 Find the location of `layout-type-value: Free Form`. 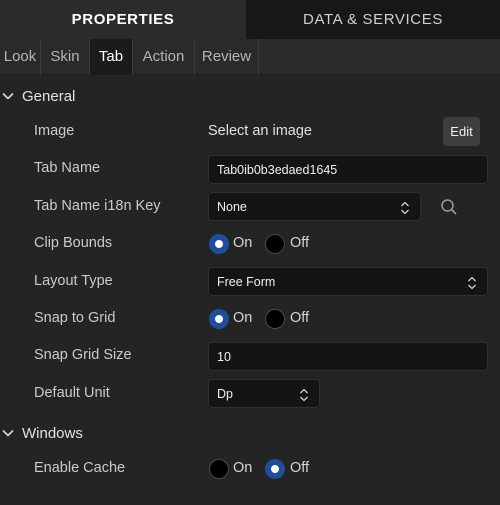

layout-type-value: Free Form is located at coordinates (246, 282).